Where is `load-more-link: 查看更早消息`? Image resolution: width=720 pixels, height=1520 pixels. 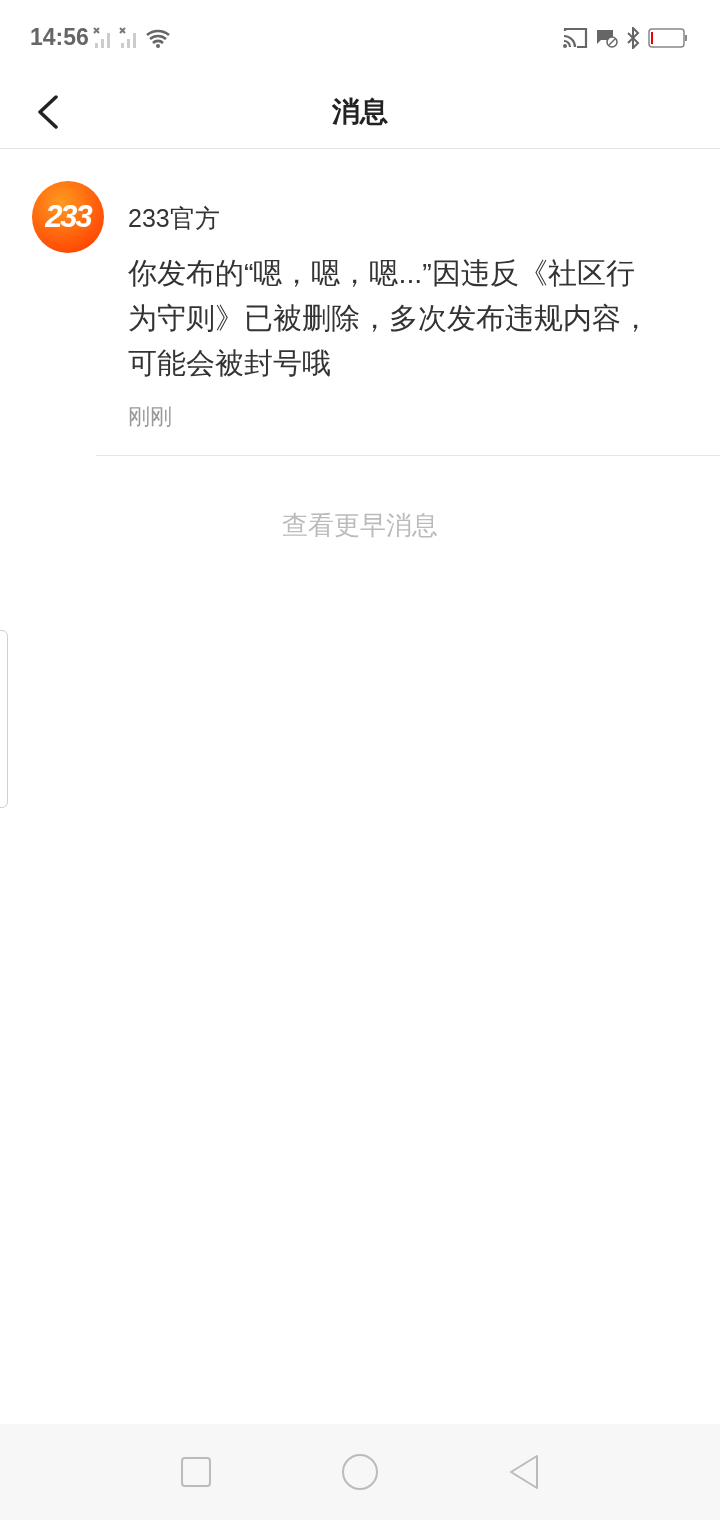 load-more-link: 查看更早消息 is located at coordinates (360, 525).